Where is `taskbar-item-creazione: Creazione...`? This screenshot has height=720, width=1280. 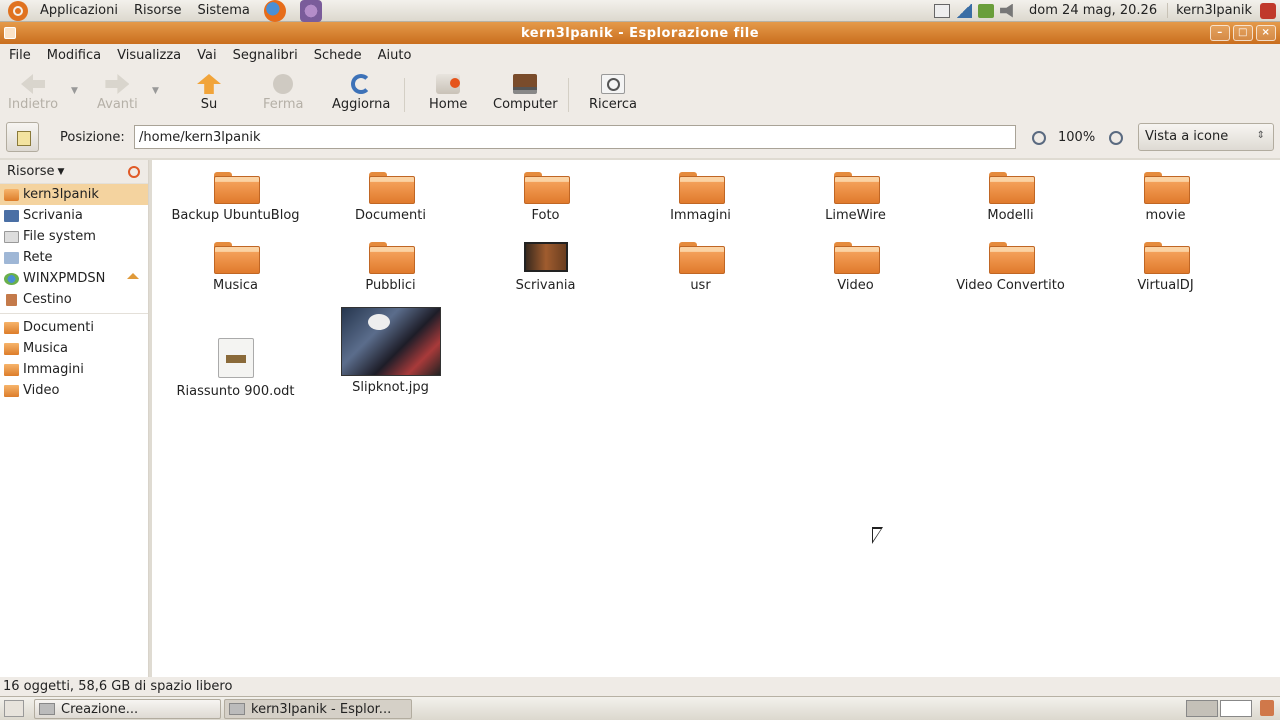
taskbar-item-creazione: Creazione... is located at coordinates (127, 709).